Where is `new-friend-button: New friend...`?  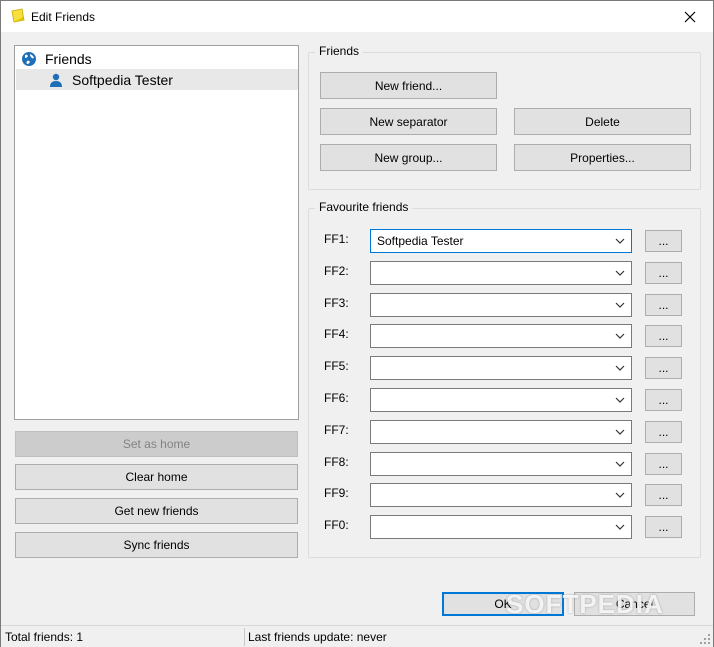 new-friend-button: New friend... is located at coordinates (408, 85).